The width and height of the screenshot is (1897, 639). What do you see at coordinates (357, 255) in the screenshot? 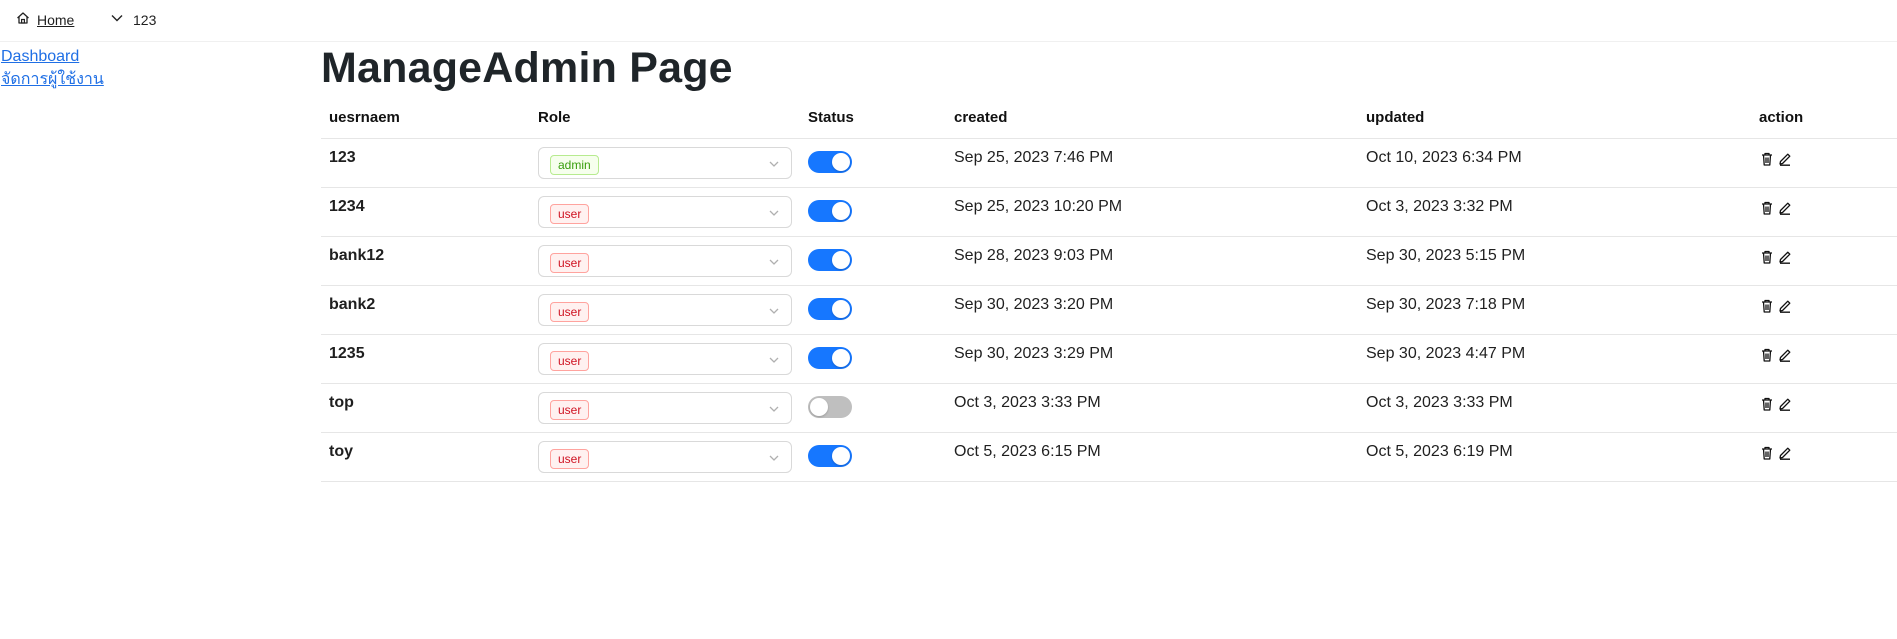
I see `username-cell: bank12` at bounding box center [357, 255].